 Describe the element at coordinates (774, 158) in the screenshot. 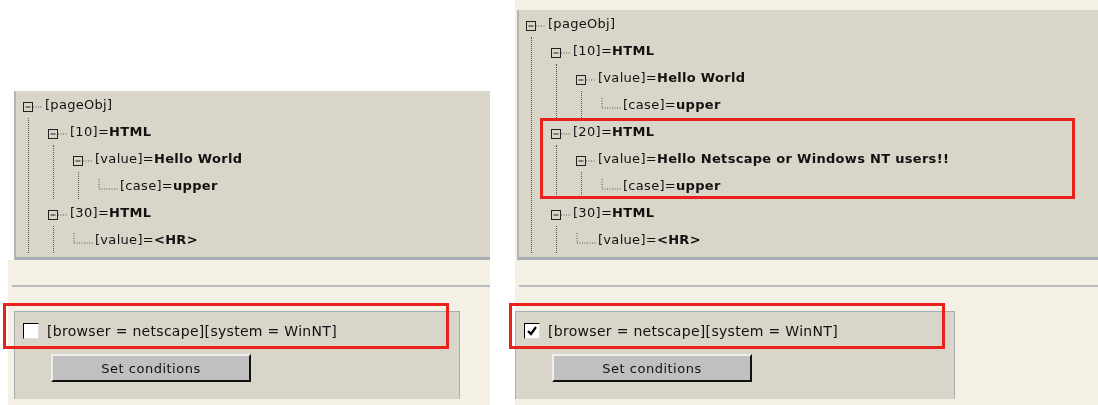

I see `tree-node-label: [value]=Hello Netscape or Windows NT users!!` at that location.